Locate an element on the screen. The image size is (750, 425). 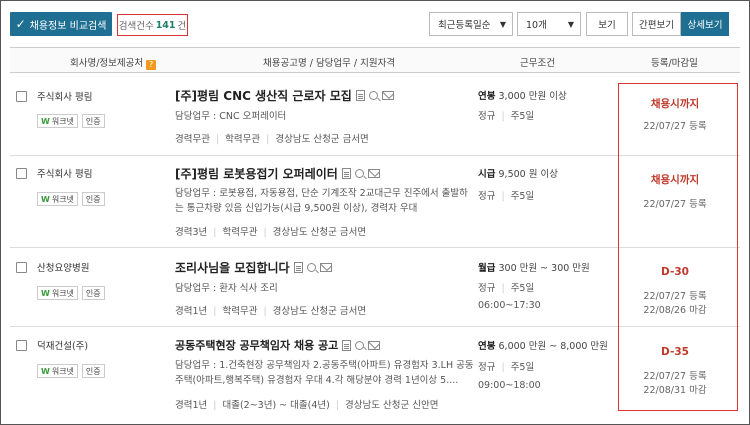
pay-type: 월급 is located at coordinates (487, 268).